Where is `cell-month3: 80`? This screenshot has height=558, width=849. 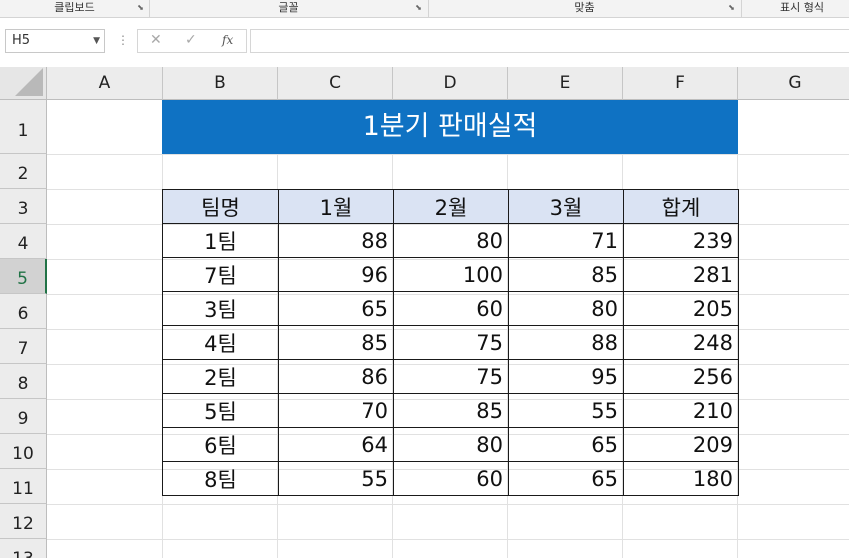
cell-month3: 80 is located at coordinates (566, 308).